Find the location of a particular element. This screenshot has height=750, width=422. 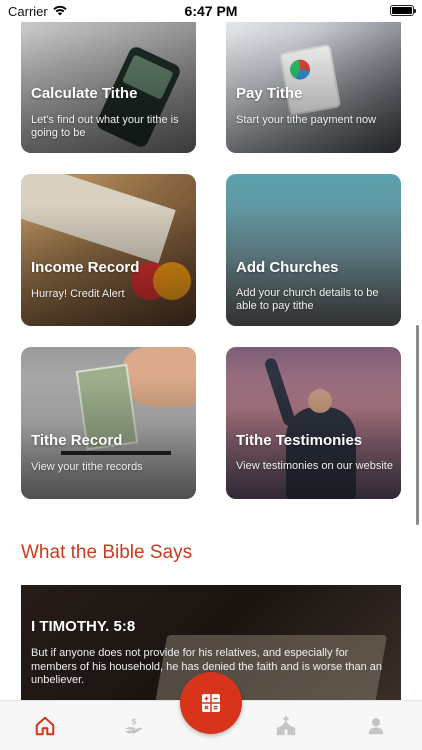

battery-icon is located at coordinates (403, 10).